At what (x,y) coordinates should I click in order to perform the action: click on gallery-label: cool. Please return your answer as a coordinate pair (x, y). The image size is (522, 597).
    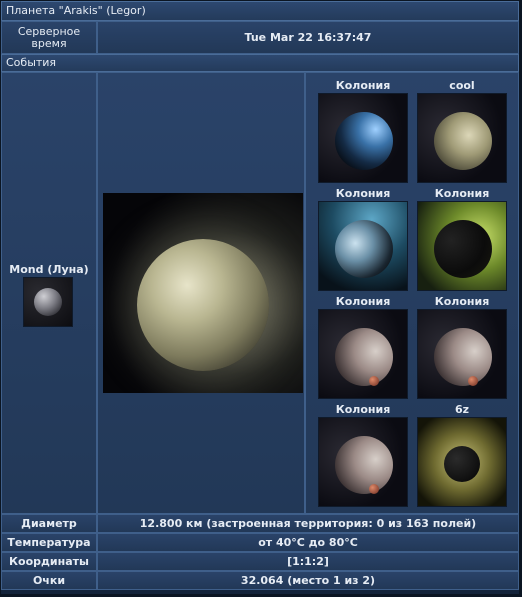
    Looking at the image, I should click on (462, 85).